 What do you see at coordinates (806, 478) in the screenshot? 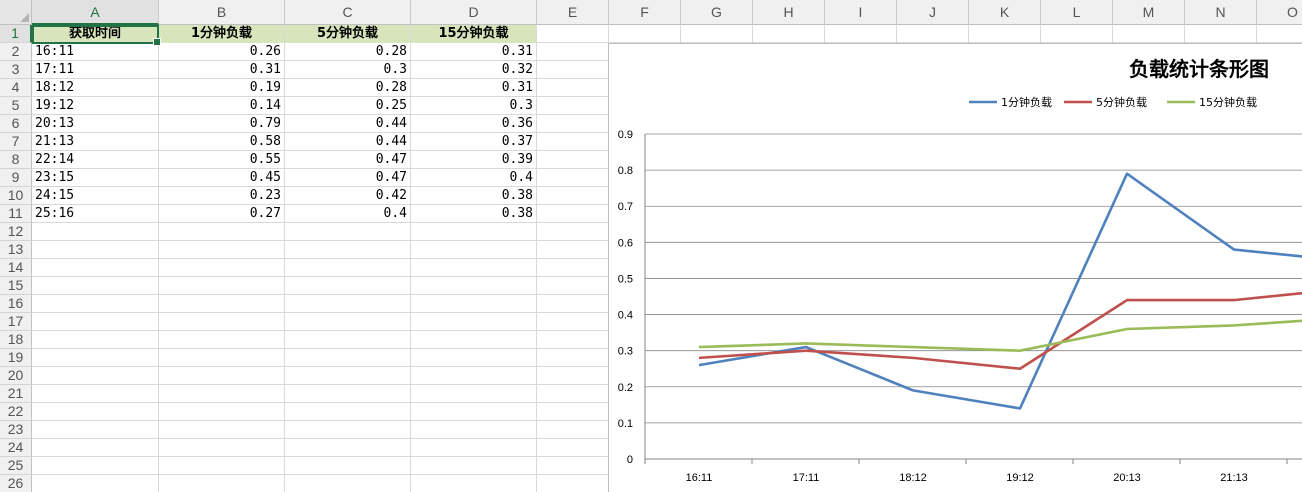
I see `x-tick-label: 17:11` at bounding box center [806, 478].